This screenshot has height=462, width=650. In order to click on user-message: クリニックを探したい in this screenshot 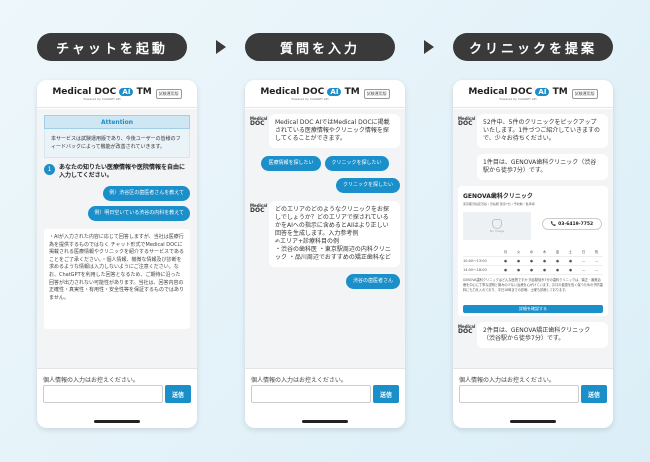, I will do `click(367, 185)`.